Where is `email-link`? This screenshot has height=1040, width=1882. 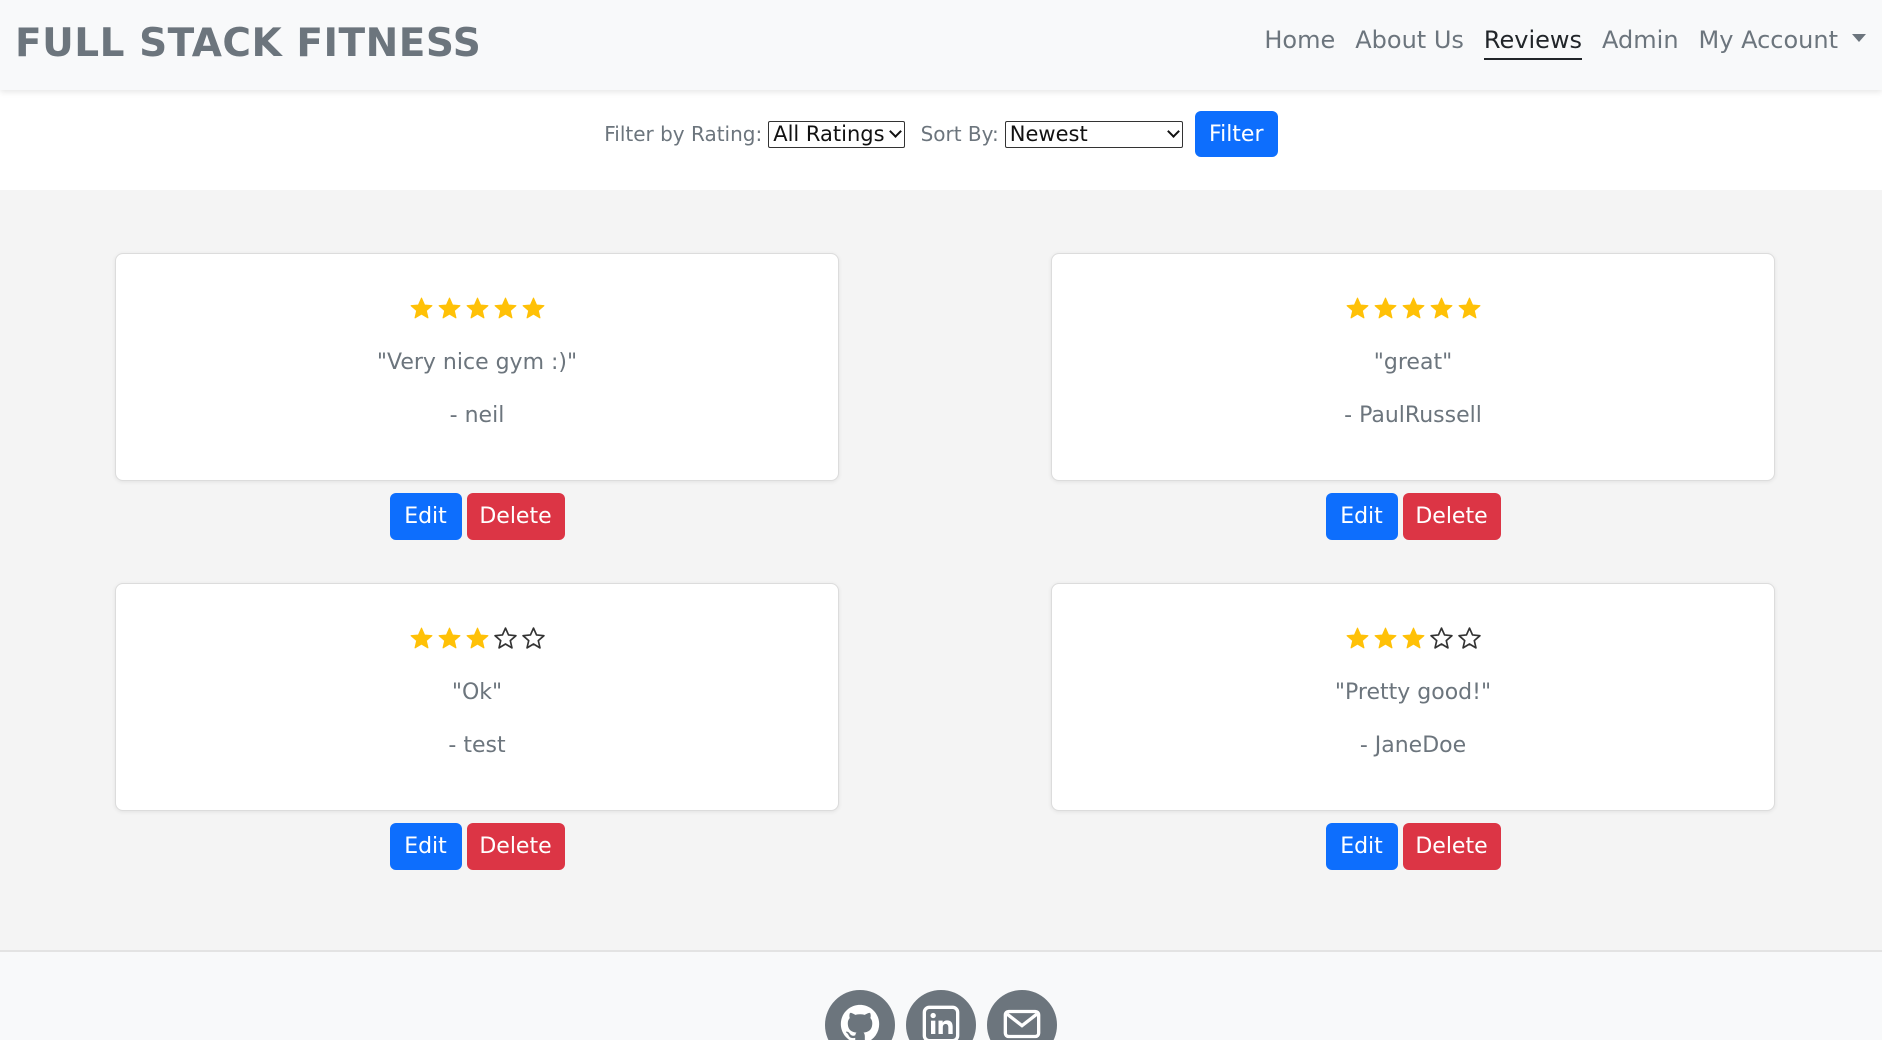 email-link is located at coordinates (1022, 1015).